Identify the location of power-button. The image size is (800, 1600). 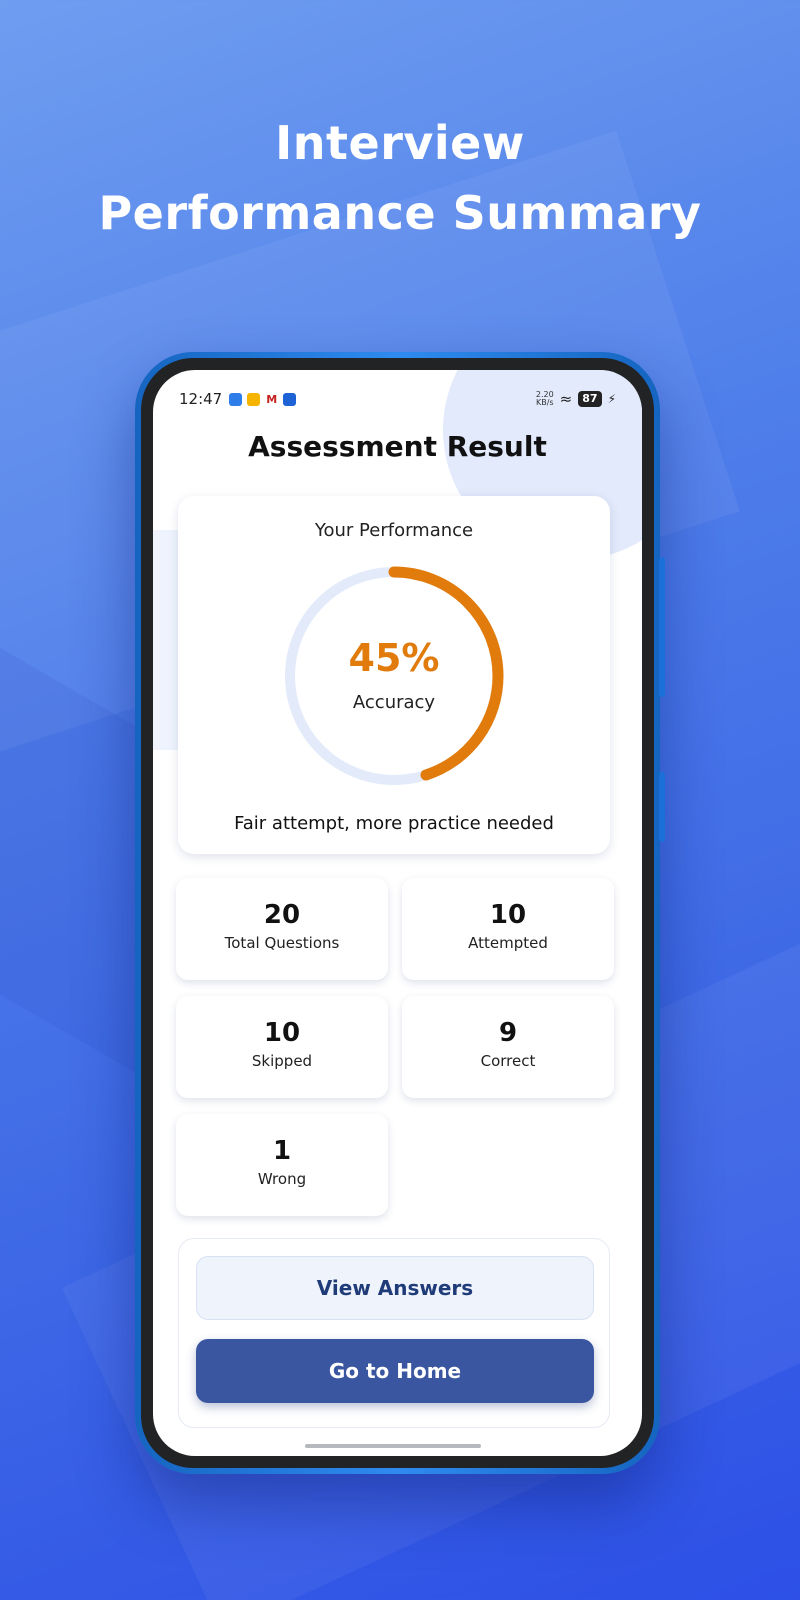
(662, 807).